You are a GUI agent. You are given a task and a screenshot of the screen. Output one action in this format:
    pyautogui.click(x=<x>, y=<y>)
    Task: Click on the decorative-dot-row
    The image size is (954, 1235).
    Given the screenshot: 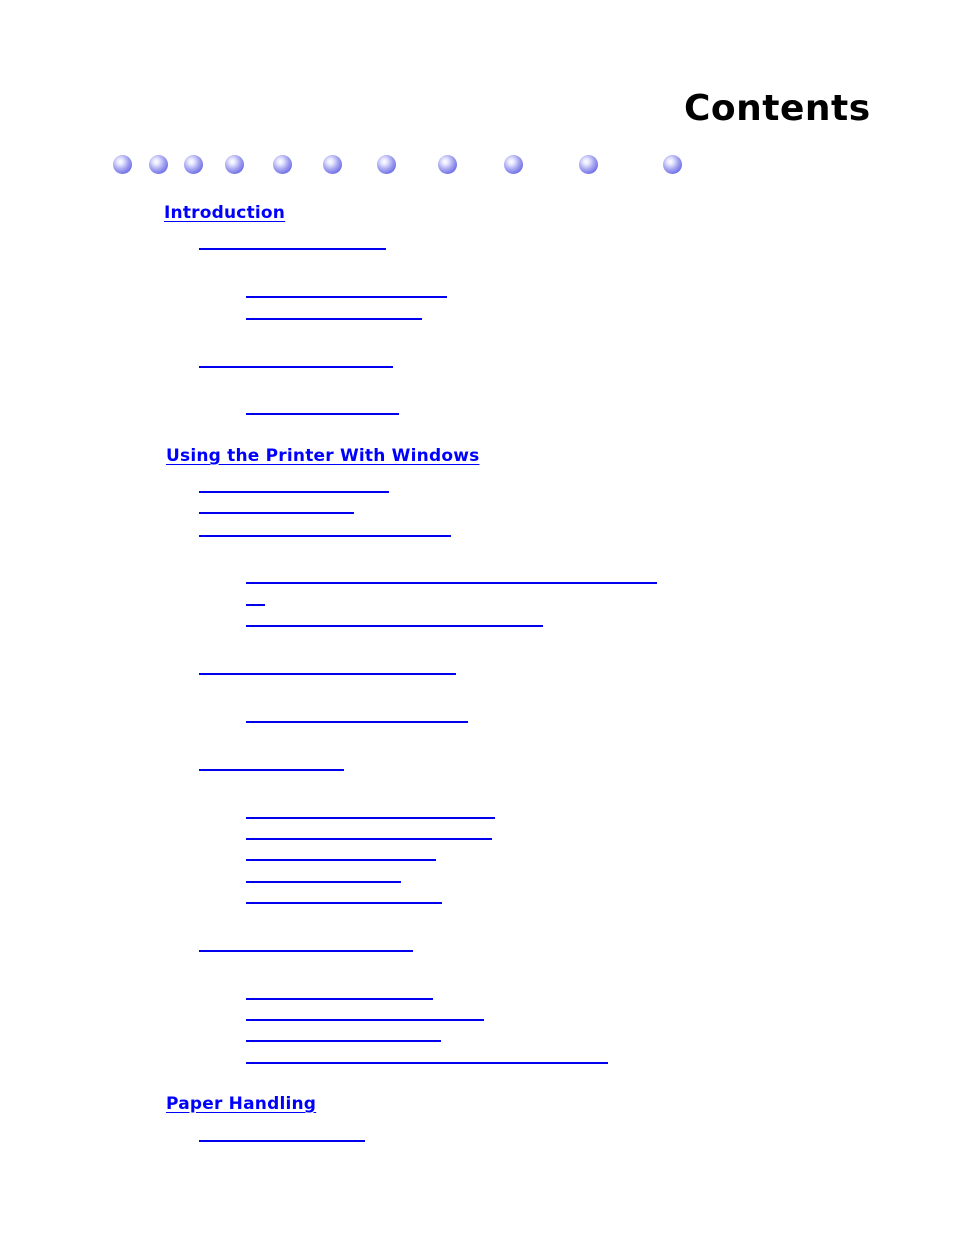 What is the action you would take?
    pyautogui.click(x=477, y=166)
    